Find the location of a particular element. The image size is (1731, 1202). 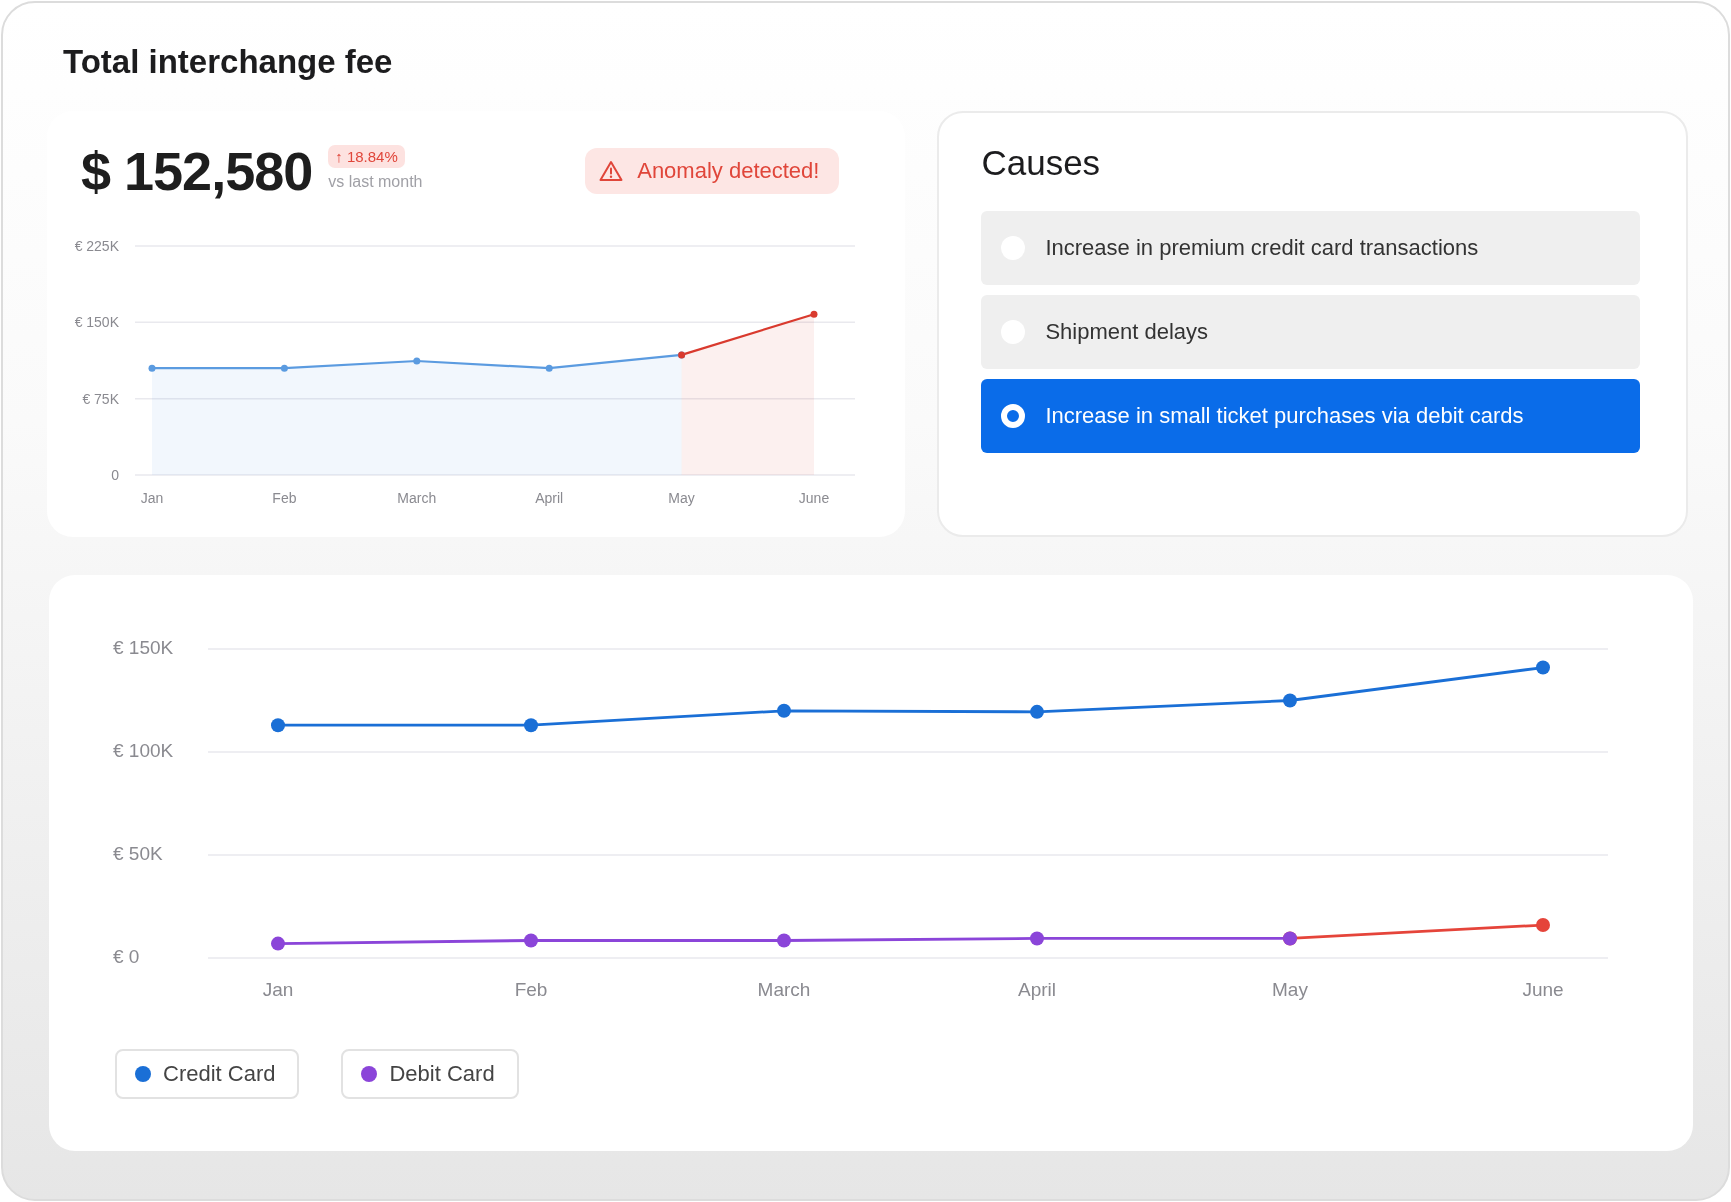

legend-item: Credit Card is located at coordinates (207, 1074).